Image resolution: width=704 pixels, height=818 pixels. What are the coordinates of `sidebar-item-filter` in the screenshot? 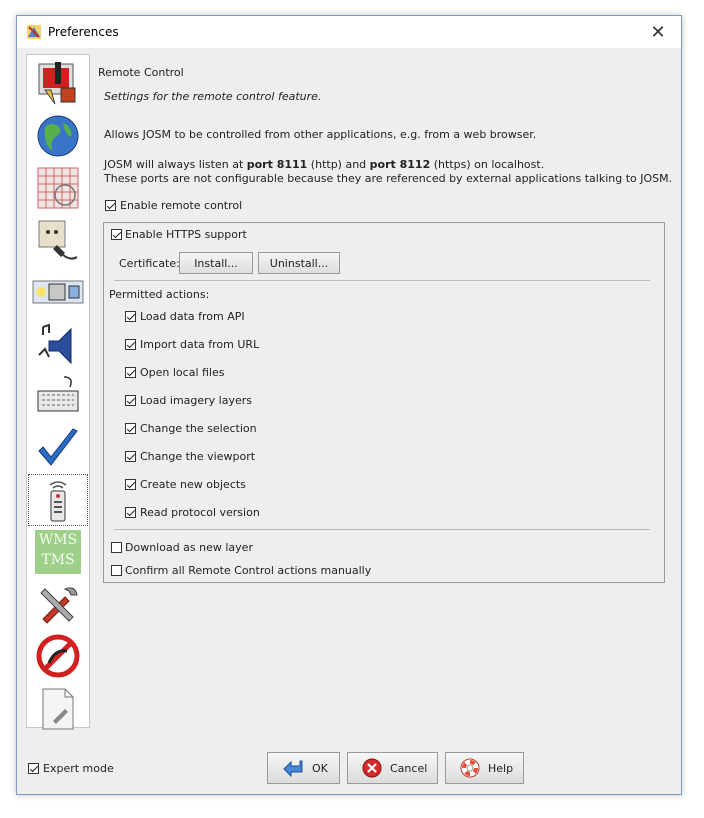 It's located at (58, 656).